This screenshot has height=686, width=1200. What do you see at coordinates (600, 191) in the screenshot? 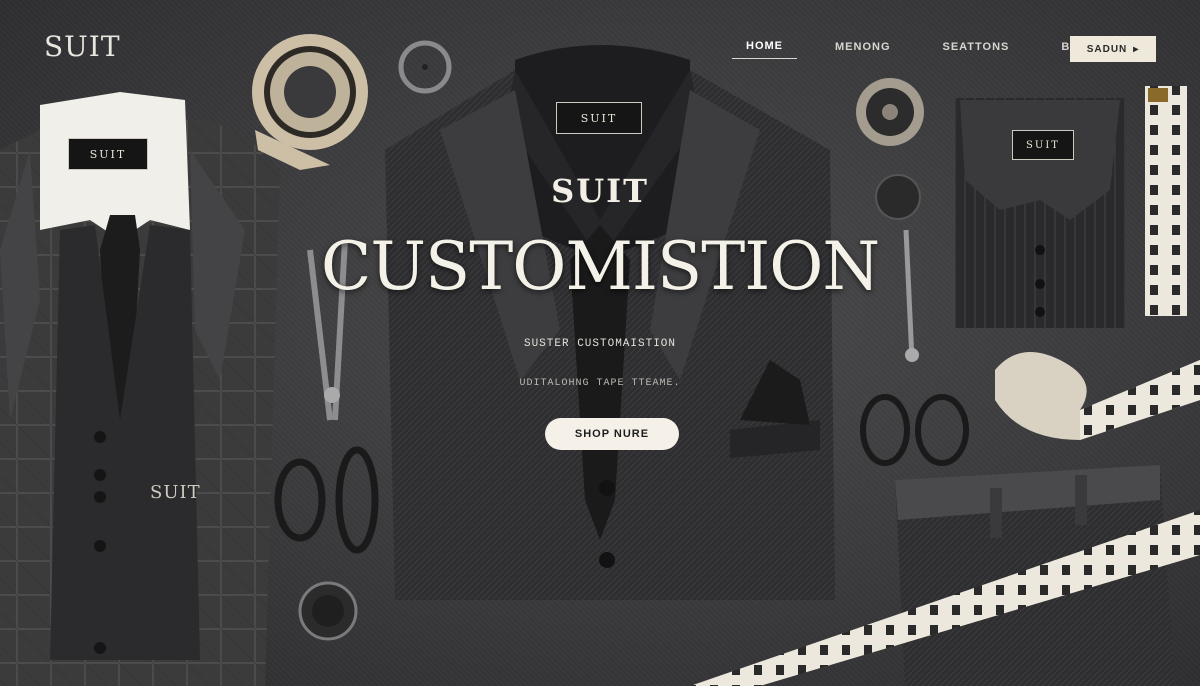
I see `hero-kicker: SUIT` at bounding box center [600, 191].